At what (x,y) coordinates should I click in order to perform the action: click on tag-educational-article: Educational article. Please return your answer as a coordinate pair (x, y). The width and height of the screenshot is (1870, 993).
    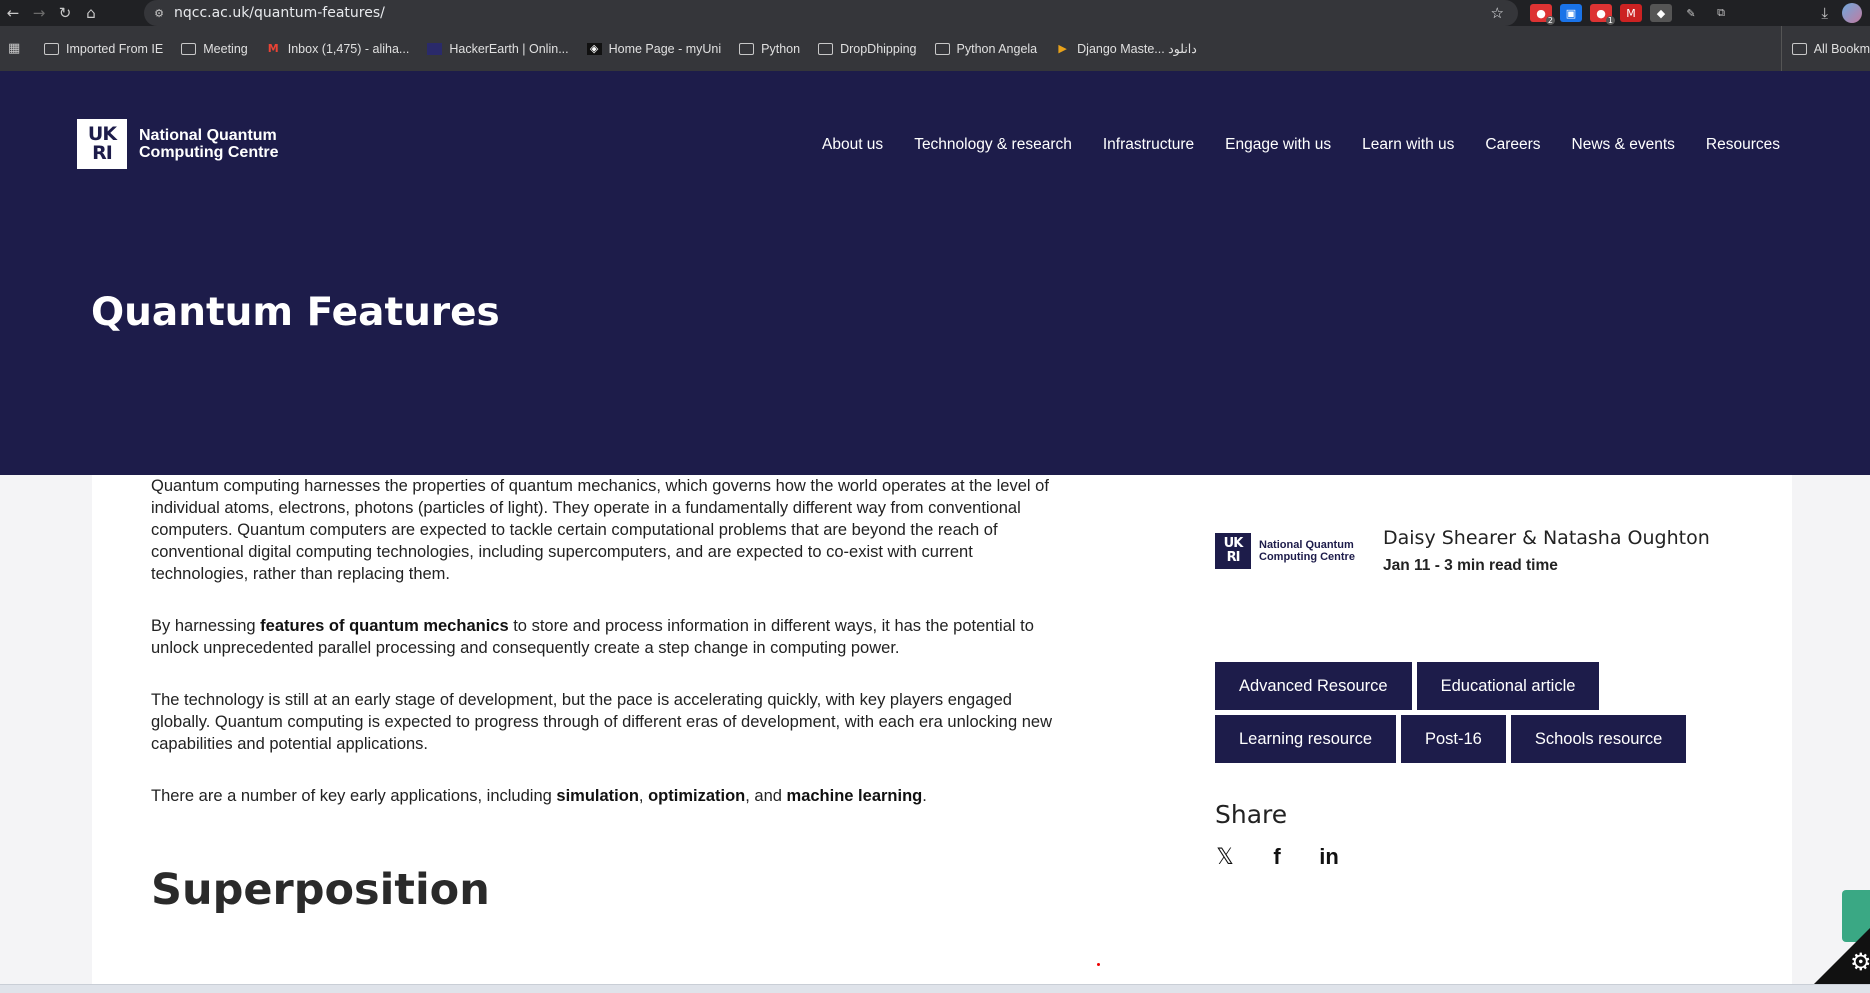
    Looking at the image, I should click on (1508, 686).